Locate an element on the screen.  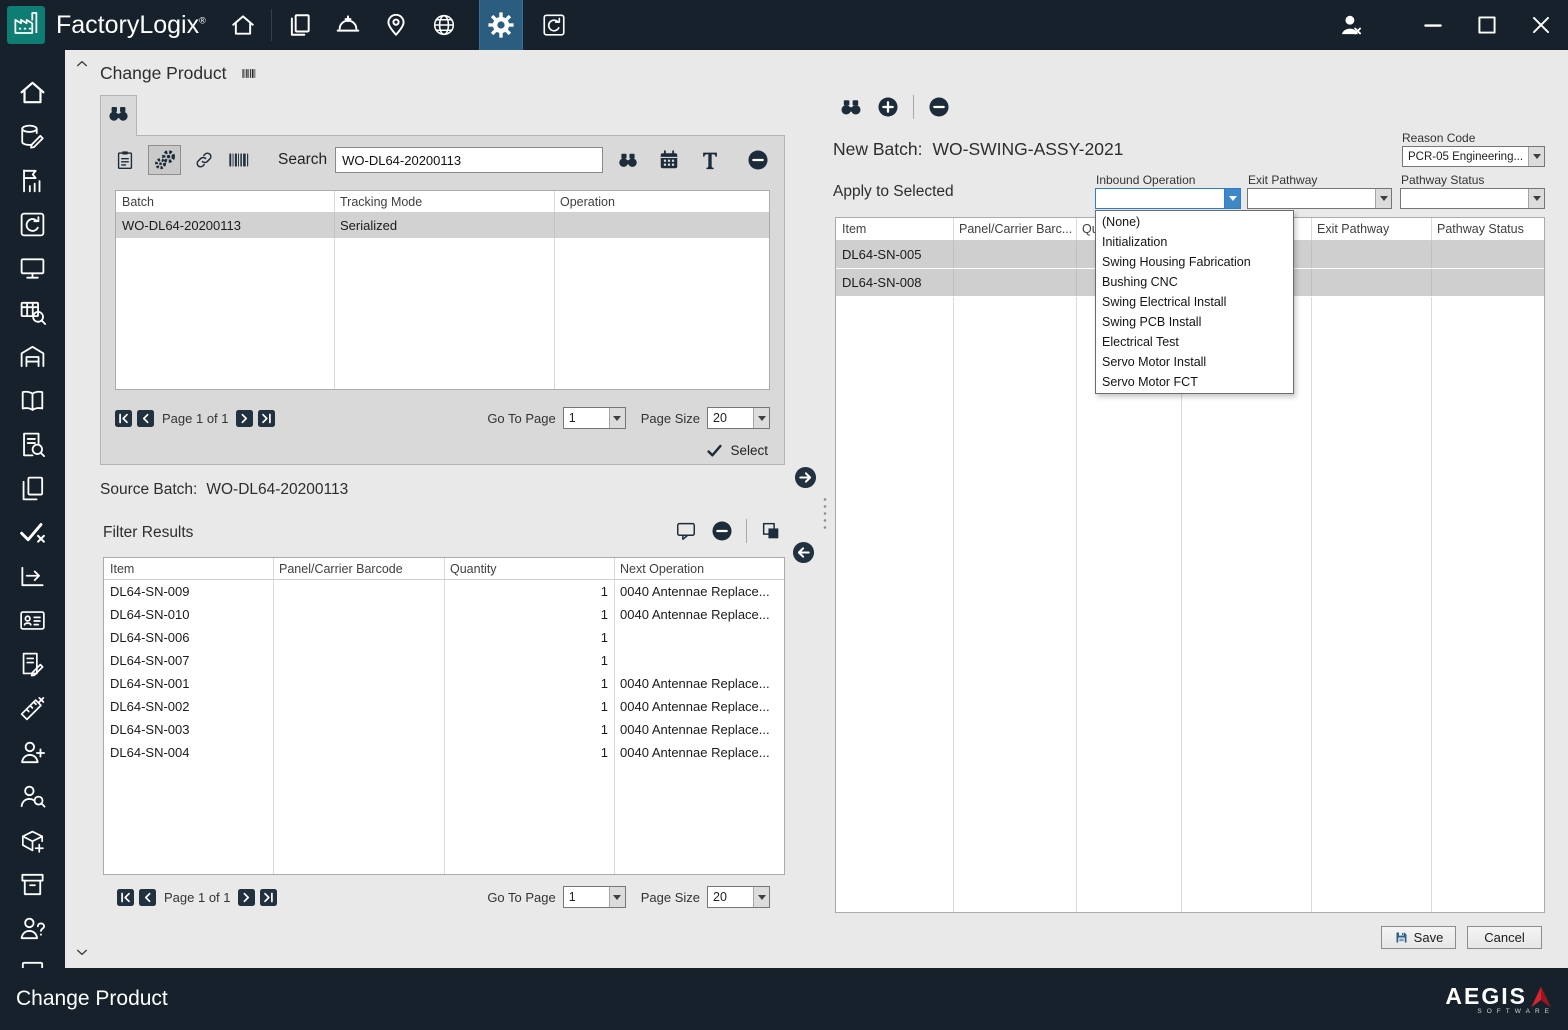
column-header: Panel/Carrier Barcode is located at coordinates (358, 568).